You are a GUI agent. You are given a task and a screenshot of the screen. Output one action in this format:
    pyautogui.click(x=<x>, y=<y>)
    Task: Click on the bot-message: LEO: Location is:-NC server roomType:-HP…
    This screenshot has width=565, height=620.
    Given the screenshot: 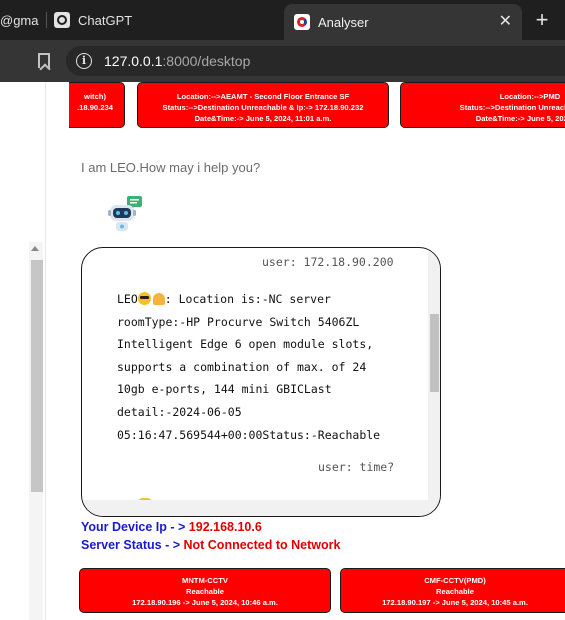 What is the action you would take?
    pyautogui.click(x=252, y=367)
    